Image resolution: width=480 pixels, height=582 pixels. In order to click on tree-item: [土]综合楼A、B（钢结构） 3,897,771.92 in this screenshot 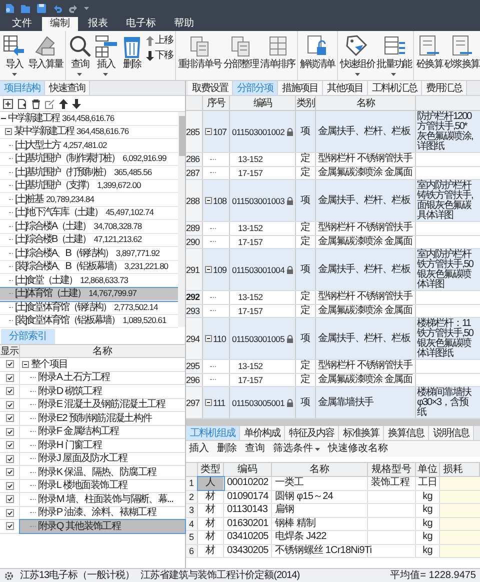, I will do `click(89, 253)`.